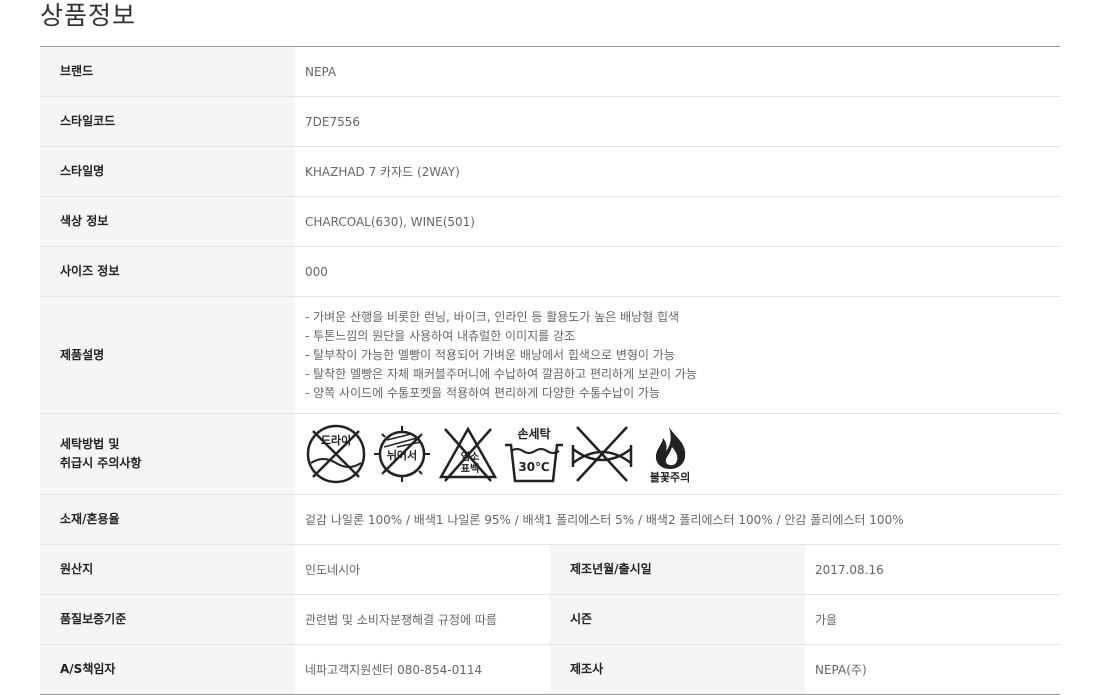 Image resolution: width=1100 pixels, height=695 pixels. I want to click on row-value: 000, so click(677, 271).